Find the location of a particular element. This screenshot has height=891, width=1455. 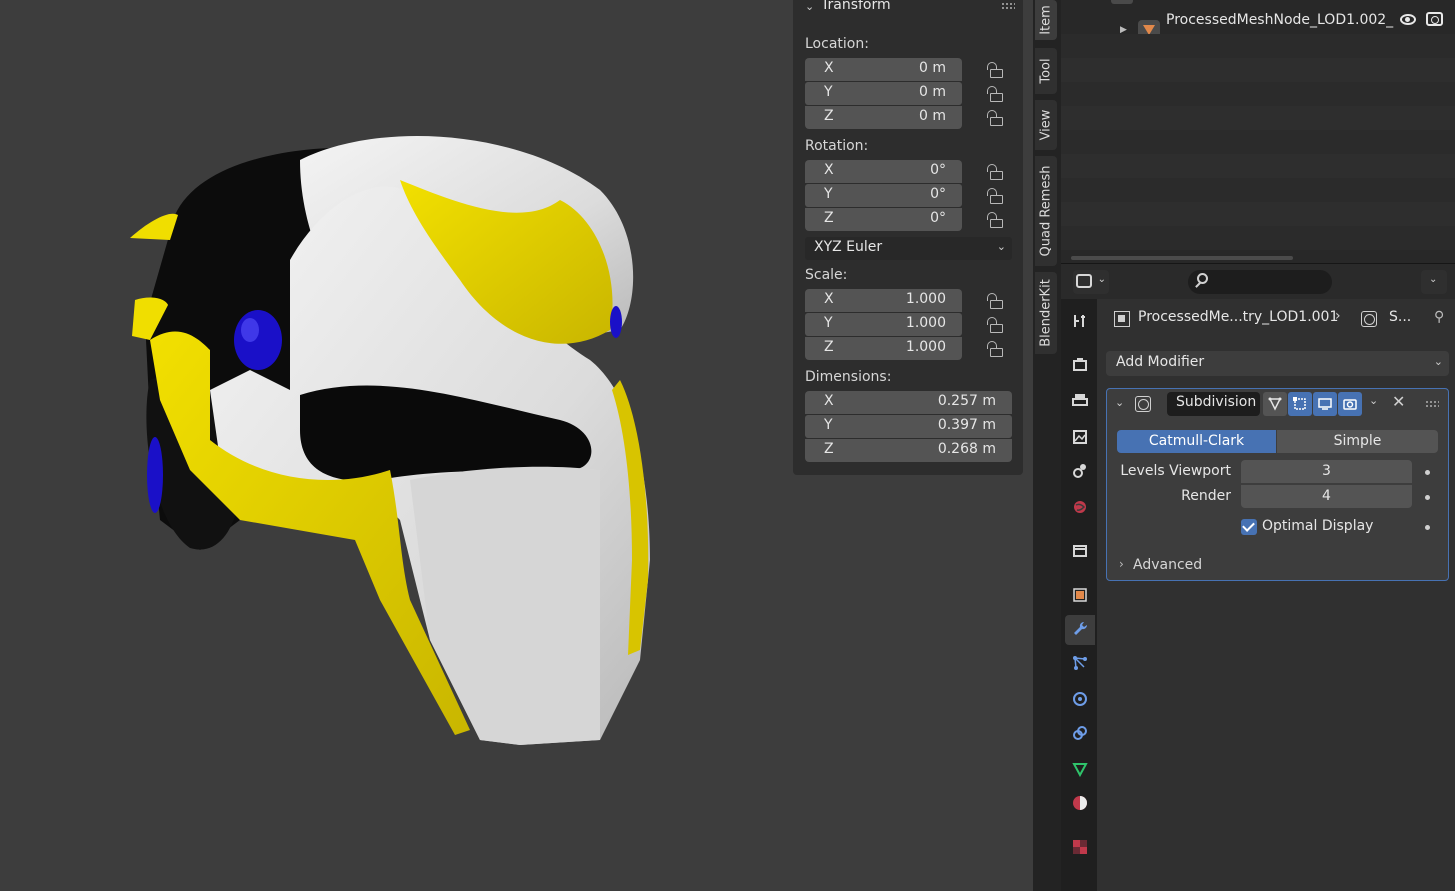

levels-viewport-field: 3 is located at coordinates (1326, 471).